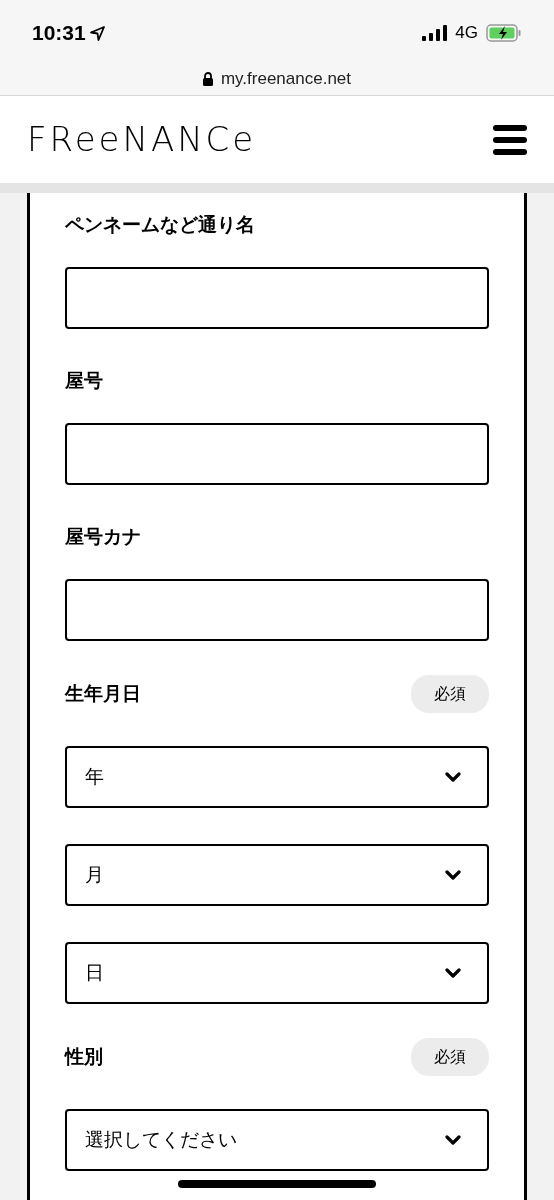  What do you see at coordinates (277, 973) in the screenshot?
I see `select-field: 日` at bounding box center [277, 973].